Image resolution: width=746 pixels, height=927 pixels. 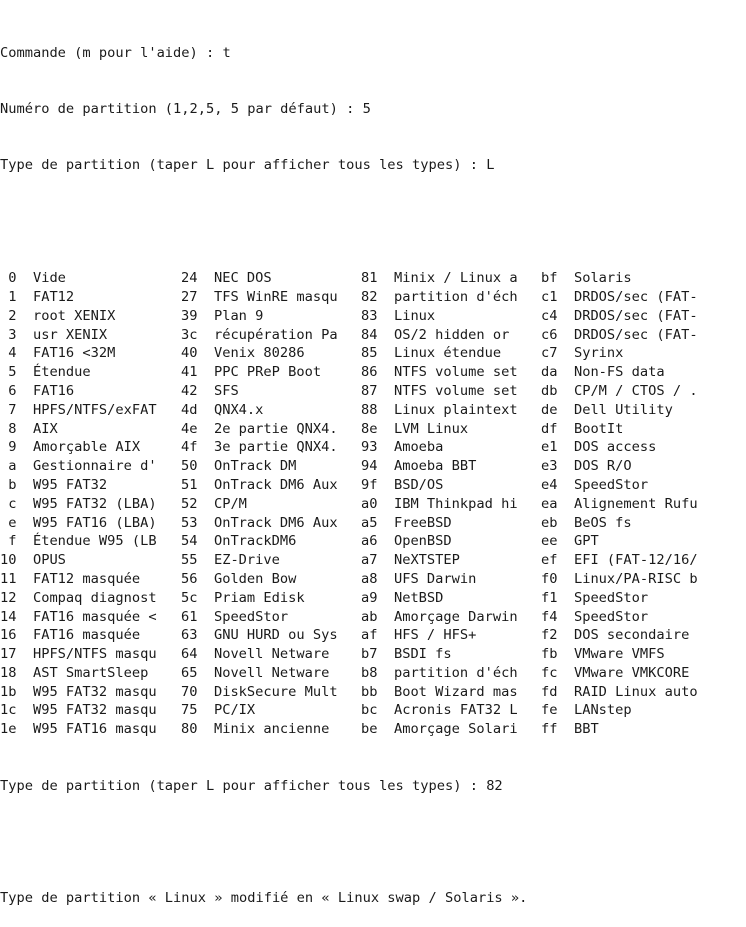 I want to click on partition-type-entry: 16 FAT16 masquée, so click(x=70, y=635).